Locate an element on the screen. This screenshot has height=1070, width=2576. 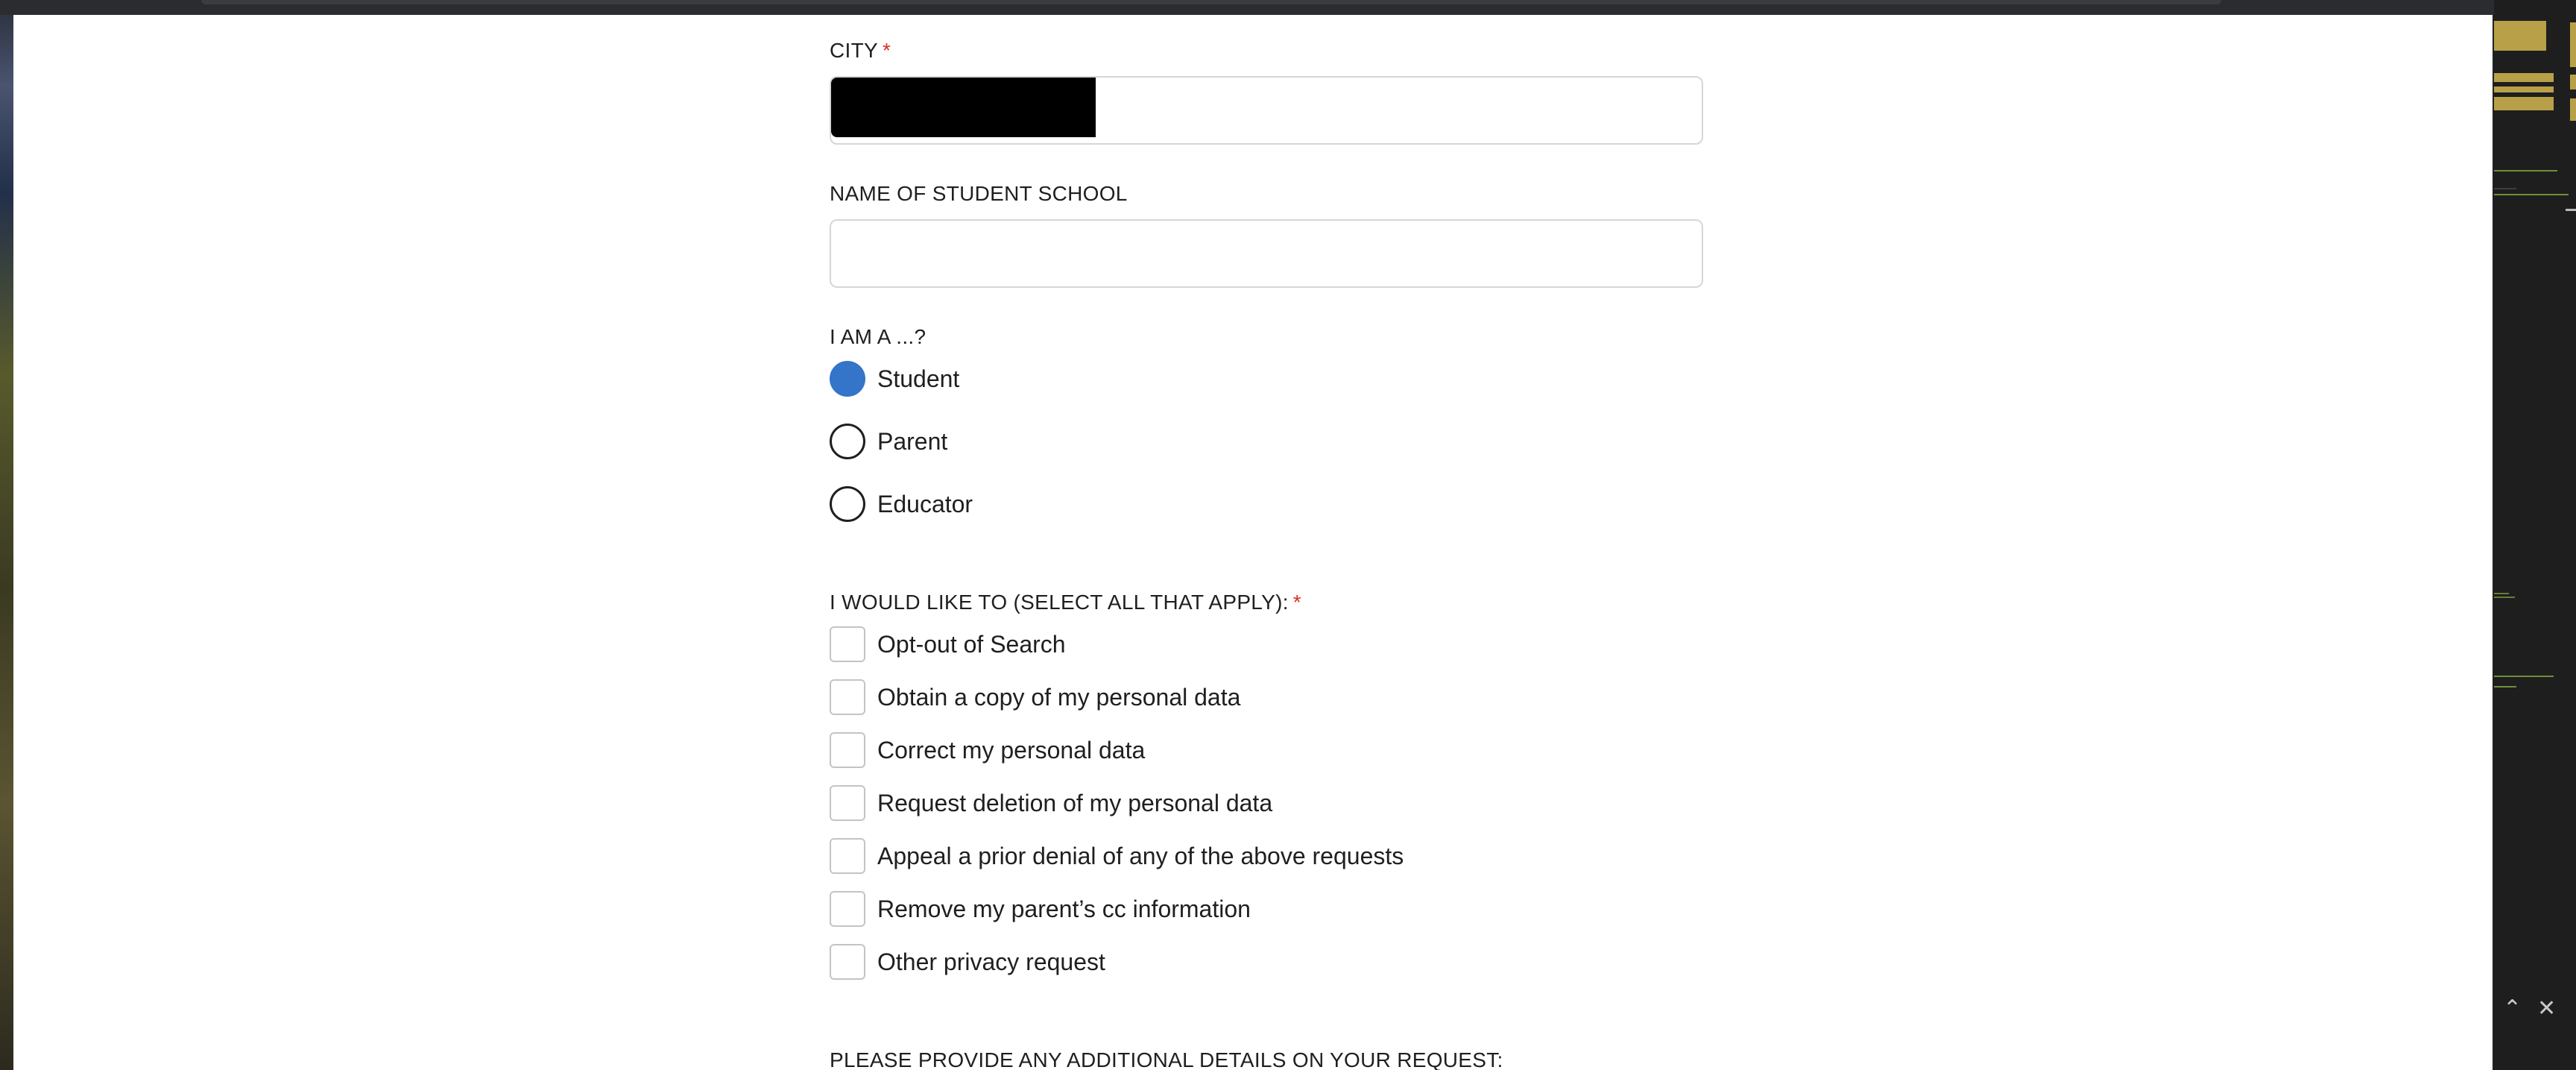
radio-label: Parent is located at coordinates (913, 441).